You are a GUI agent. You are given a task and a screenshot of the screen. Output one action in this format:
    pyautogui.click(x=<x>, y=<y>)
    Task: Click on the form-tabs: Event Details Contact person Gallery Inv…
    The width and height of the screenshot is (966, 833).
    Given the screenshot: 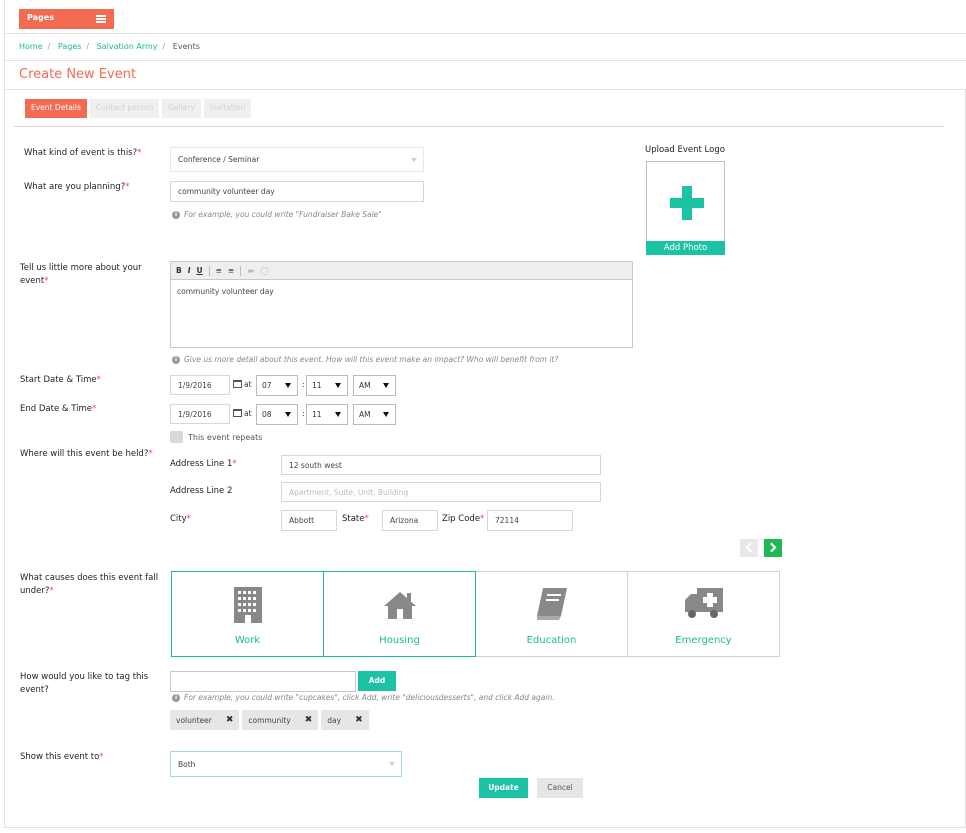 What is the action you would take?
    pyautogui.click(x=138, y=108)
    